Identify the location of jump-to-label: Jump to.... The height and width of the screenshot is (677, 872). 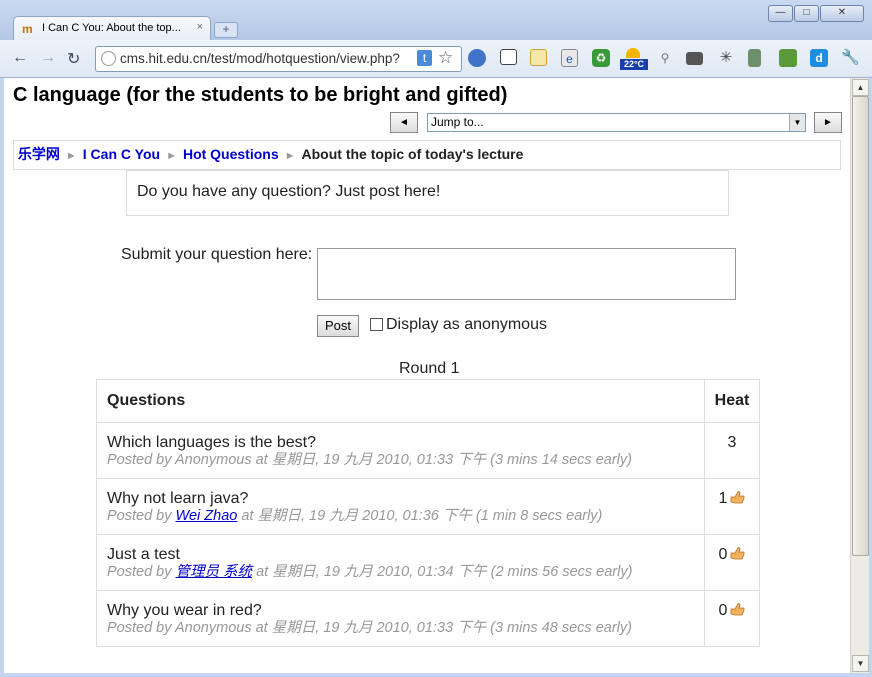
(457, 122).